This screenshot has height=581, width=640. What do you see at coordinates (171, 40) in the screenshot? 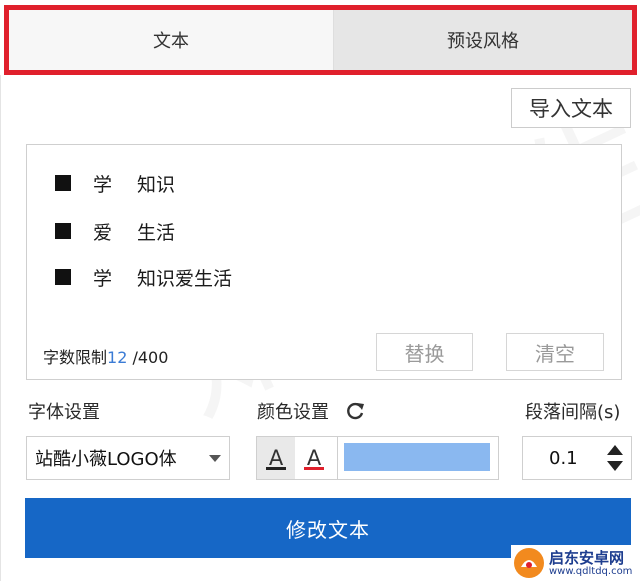
I see `tab-text: 文本` at bounding box center [171, 40].